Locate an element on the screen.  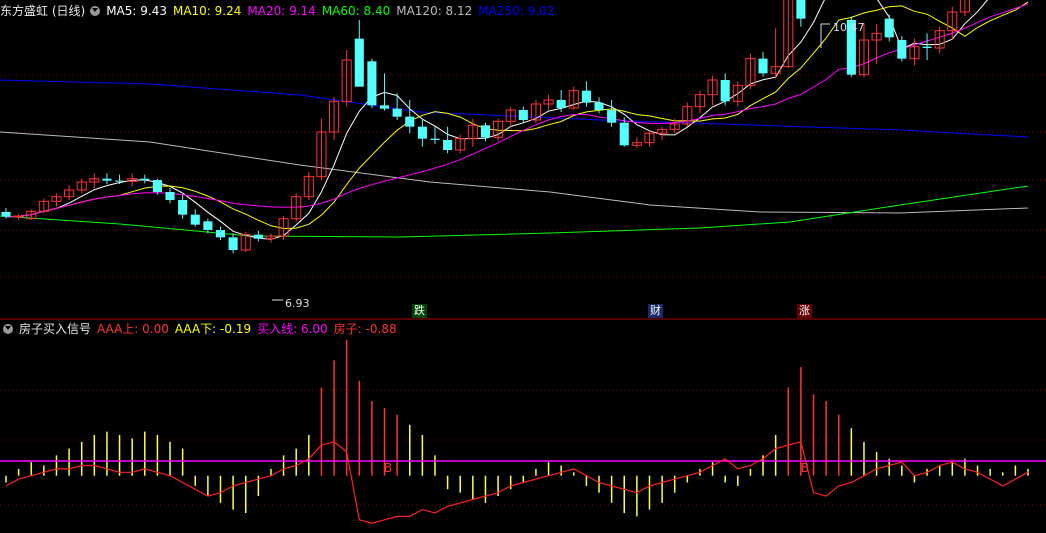
event-label-text: 涨 is located at coordinates (804, 310).